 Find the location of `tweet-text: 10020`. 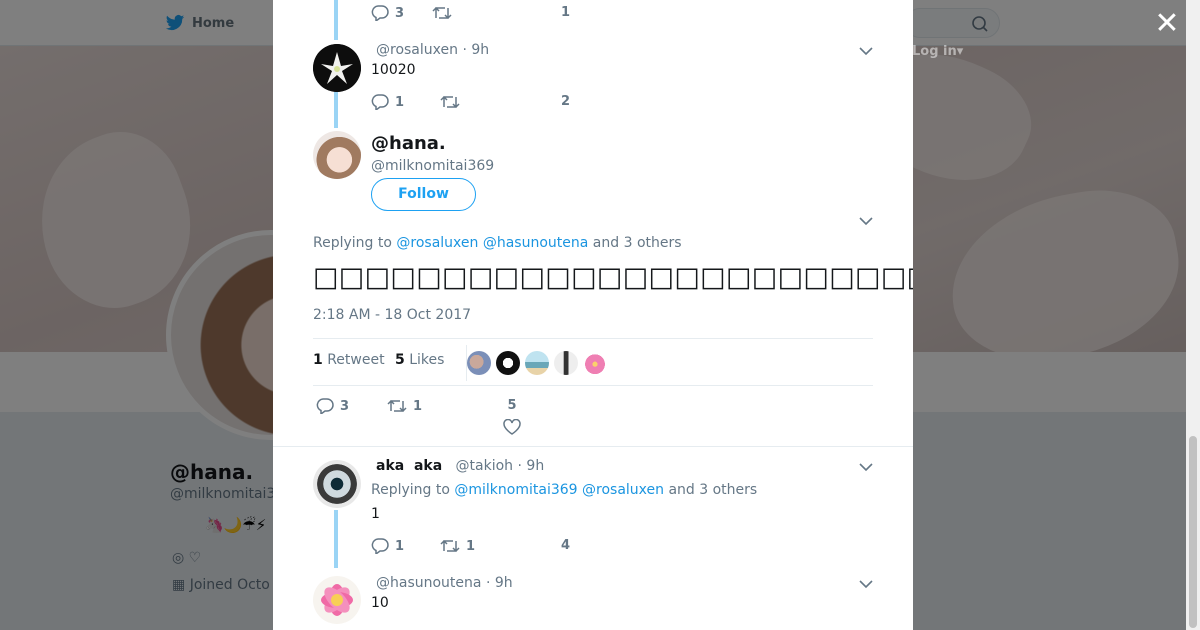

tweet-text: 10020 is located at coordinates (393, 70).